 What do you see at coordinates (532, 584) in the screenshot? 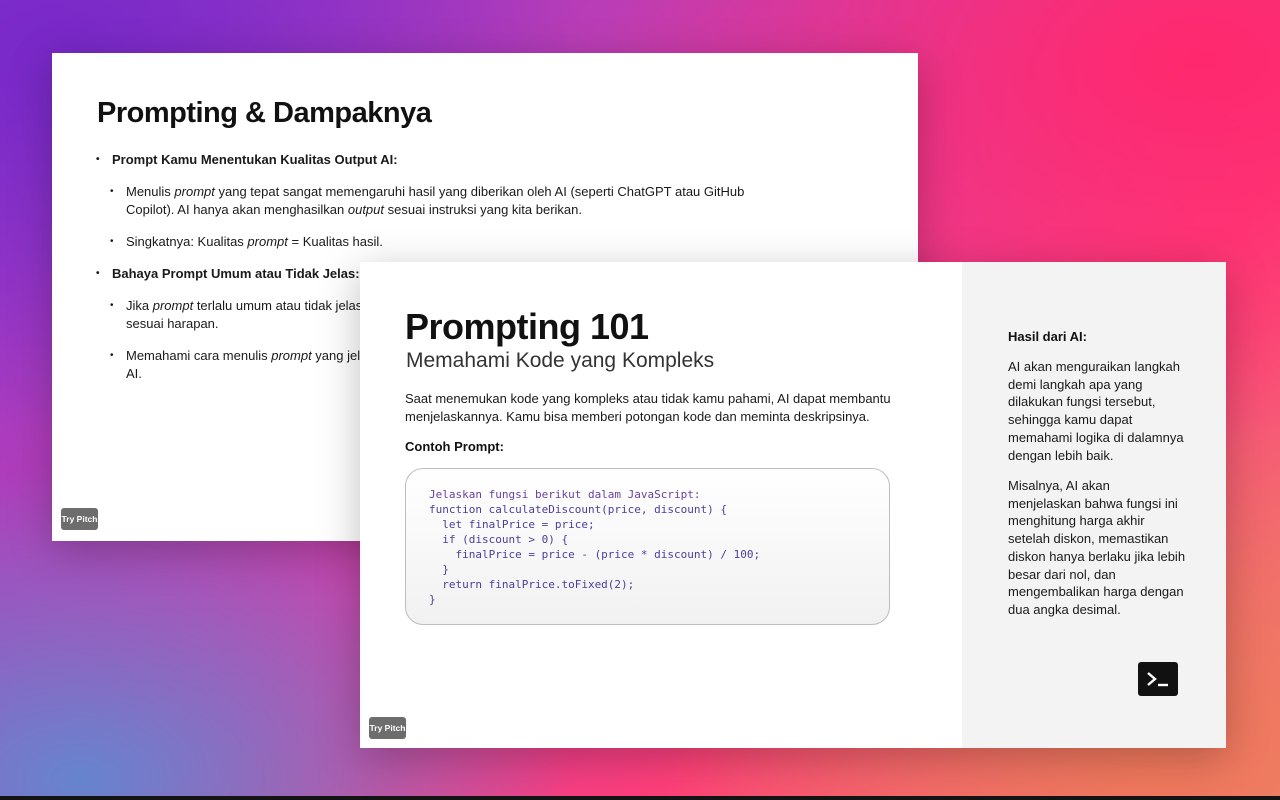
I see `code-line: return finalPrice.toFixed(2);` at bounding box center [532, 584].